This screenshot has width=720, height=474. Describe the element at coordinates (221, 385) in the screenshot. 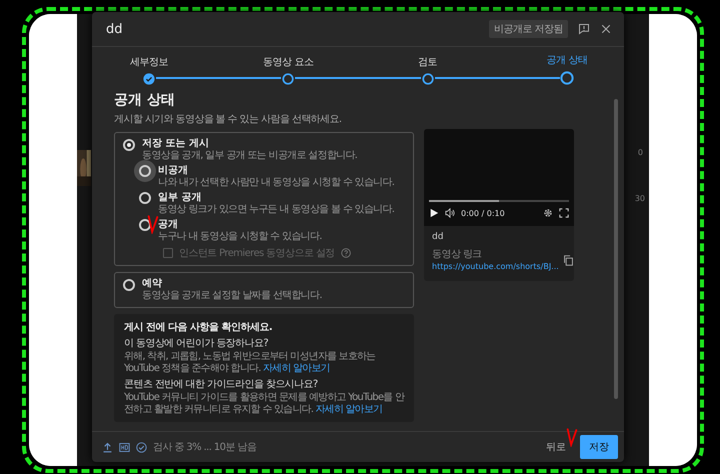

I see `notice-question: 콘텐츠 전반에 대한 가이드라인을 찾으시나요?` at that location.